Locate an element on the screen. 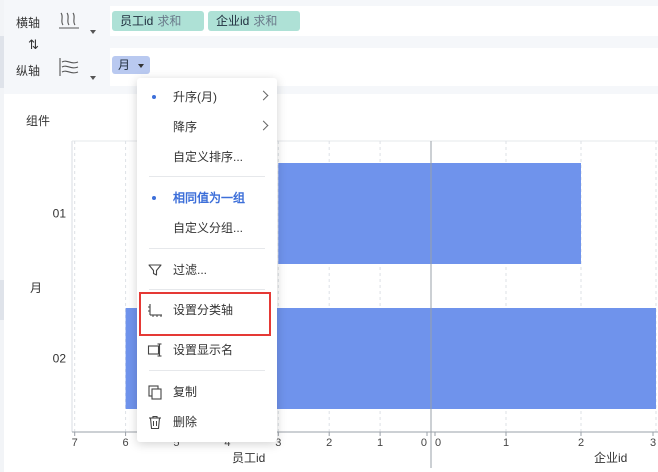  menu-item-label: 升序(月) is located at coordinates (195, 97).